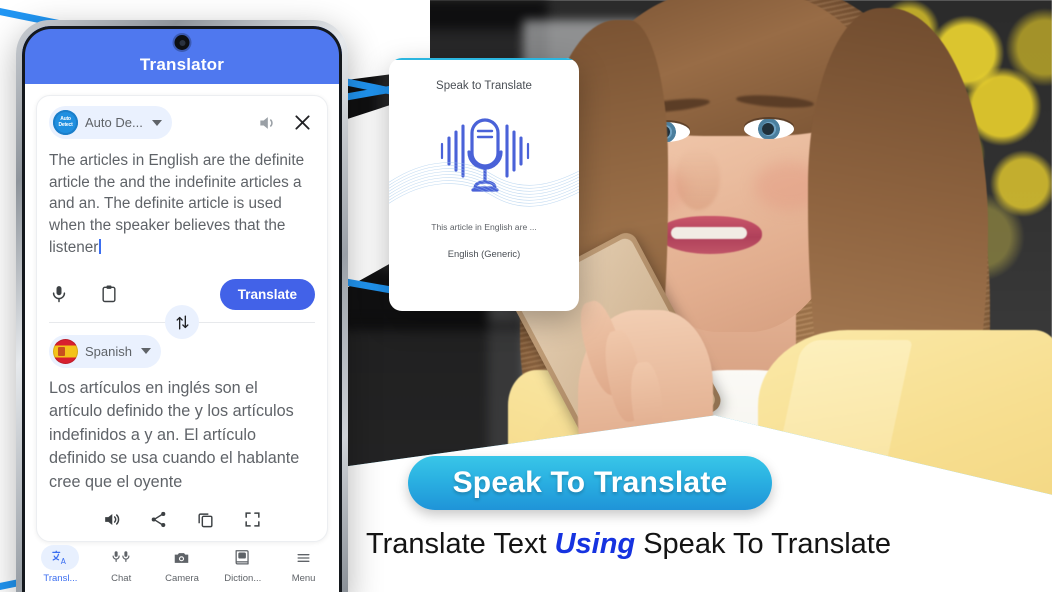 The height and width of the screenshot is (592, 1052). I want to click on spain-flag-icon, so click(65, 351).